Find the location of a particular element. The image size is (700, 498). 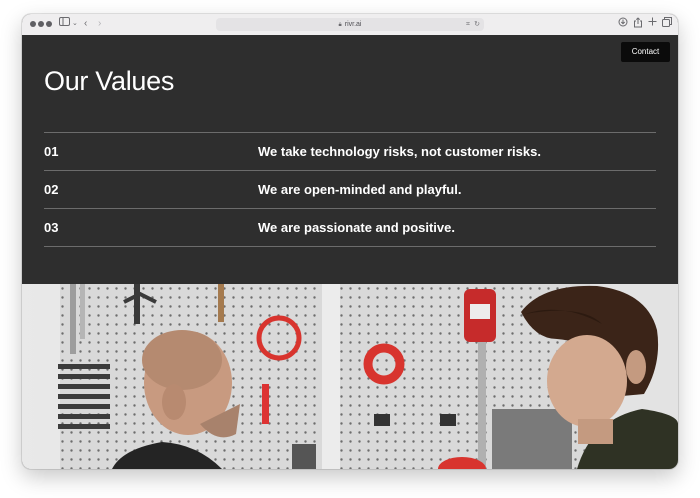

close-window-dot is located at coordinates (33, 24).